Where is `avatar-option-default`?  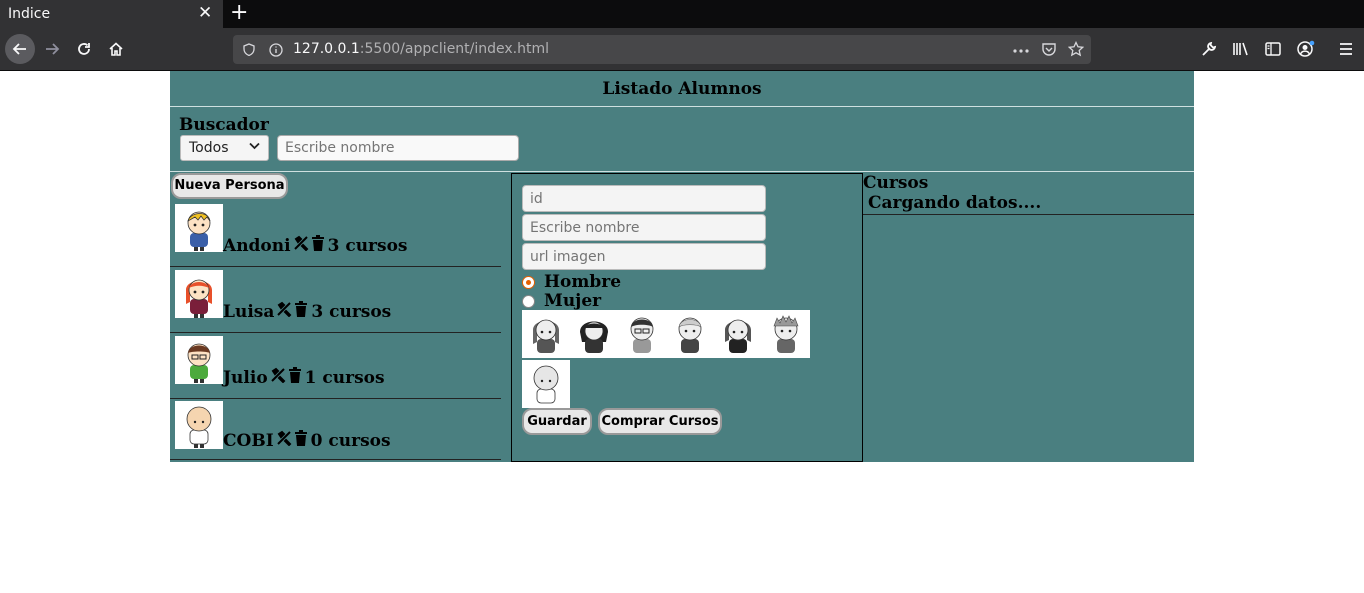
avatar-option-default is located at coordinates (546, 384).